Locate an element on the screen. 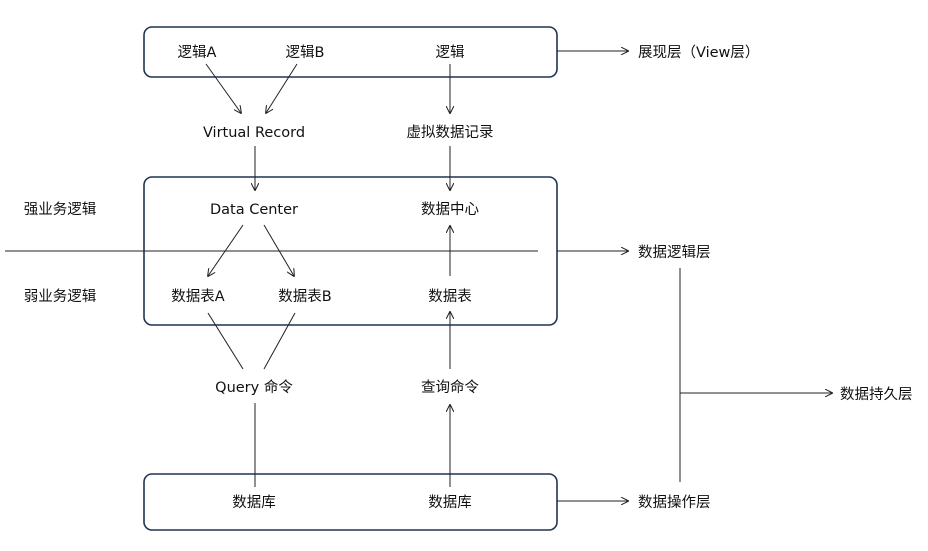 The height and width of the screenshot is (551, 928). node-data-center: Data Center is located at coordinates (254, 210).